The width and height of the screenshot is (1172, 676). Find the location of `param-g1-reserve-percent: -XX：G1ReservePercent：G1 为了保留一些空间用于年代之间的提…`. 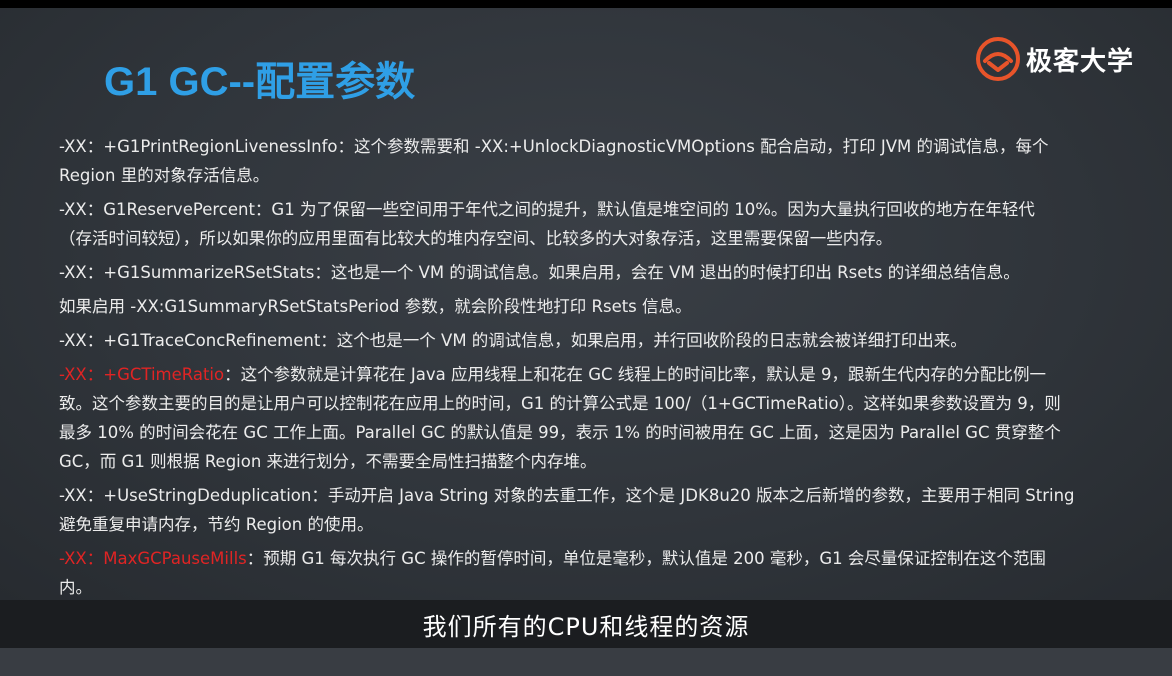

param-g1-reserve-percent: -XX：G1ReservePercent：G1 为了保留一些空间用于年代之间的提… is located at coordinates (547, 224).